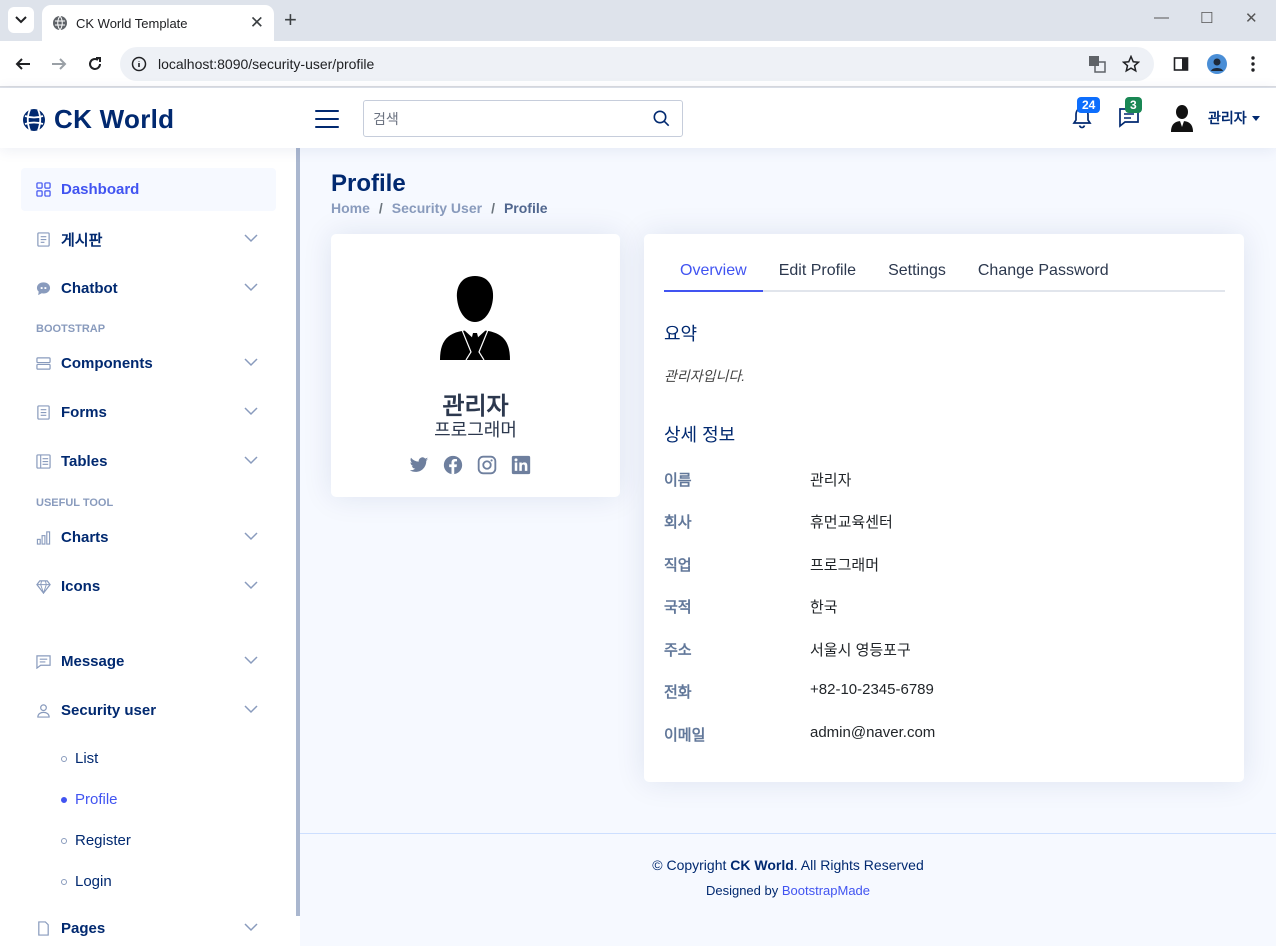  Describe the element at coordinates (84, 412) in the screenshot. I see `sidebar-item-label: Forms` at that location.